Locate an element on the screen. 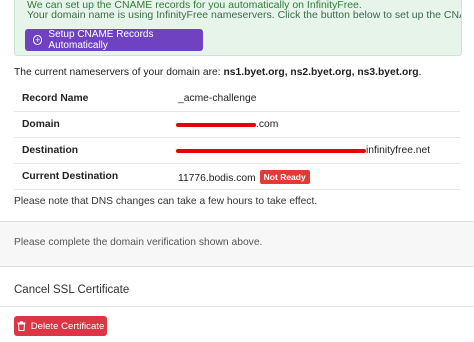 The image size is (474, 342). current-destination-cell: 11776.bodis.com Not Ready is located at coordinates (244, 177).